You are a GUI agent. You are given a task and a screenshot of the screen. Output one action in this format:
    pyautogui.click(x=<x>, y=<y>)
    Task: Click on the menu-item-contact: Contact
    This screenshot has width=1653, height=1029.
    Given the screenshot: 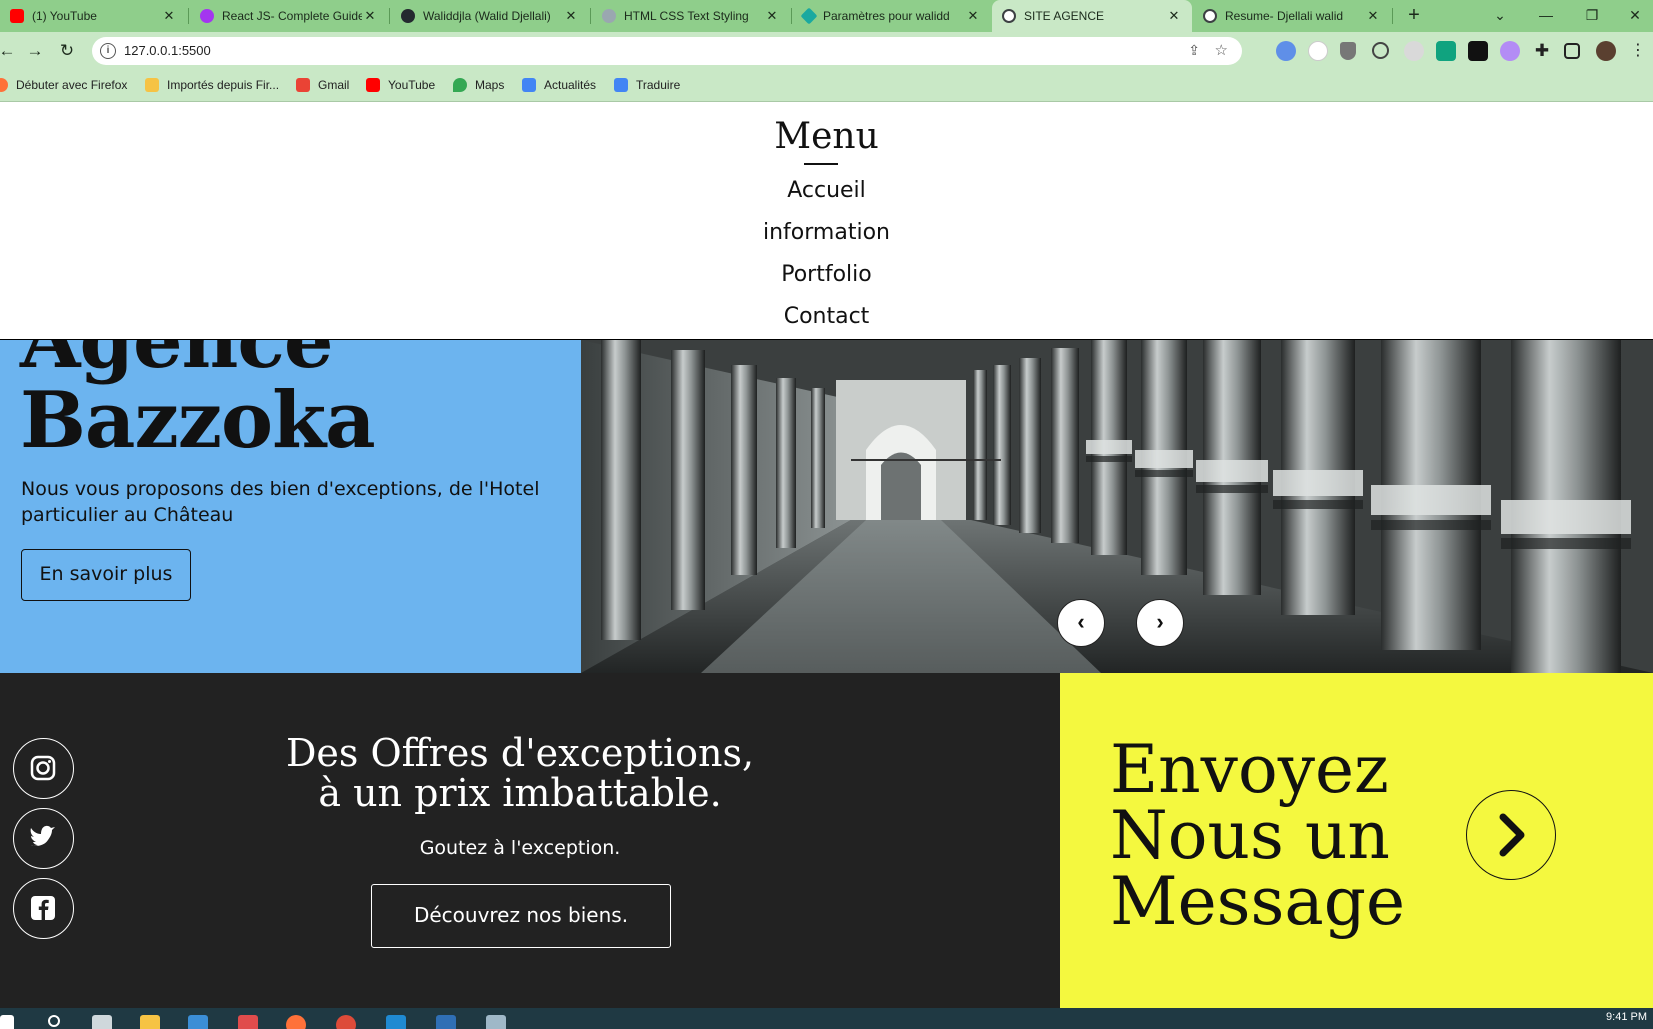 What is the action you would take?
    pyautogui.click(x=826, y=316)
    